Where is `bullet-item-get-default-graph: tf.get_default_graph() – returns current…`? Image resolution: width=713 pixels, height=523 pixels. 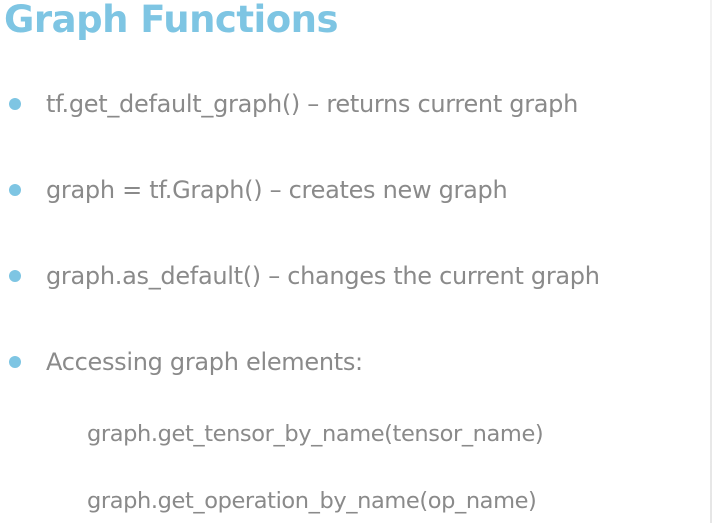
bullet-item-get-default-graph: tf.get_default_graph() – returns current… is located at coordinates (356, 104).